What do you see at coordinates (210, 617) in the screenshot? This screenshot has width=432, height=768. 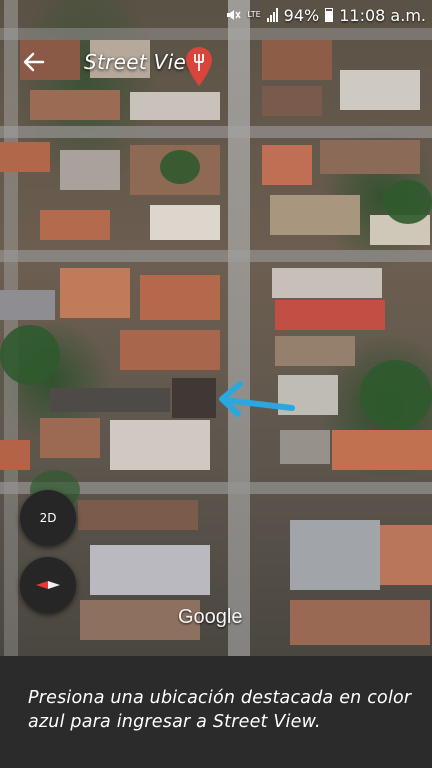 I see `google-attribution: Google` at bounding box center [210, 617].